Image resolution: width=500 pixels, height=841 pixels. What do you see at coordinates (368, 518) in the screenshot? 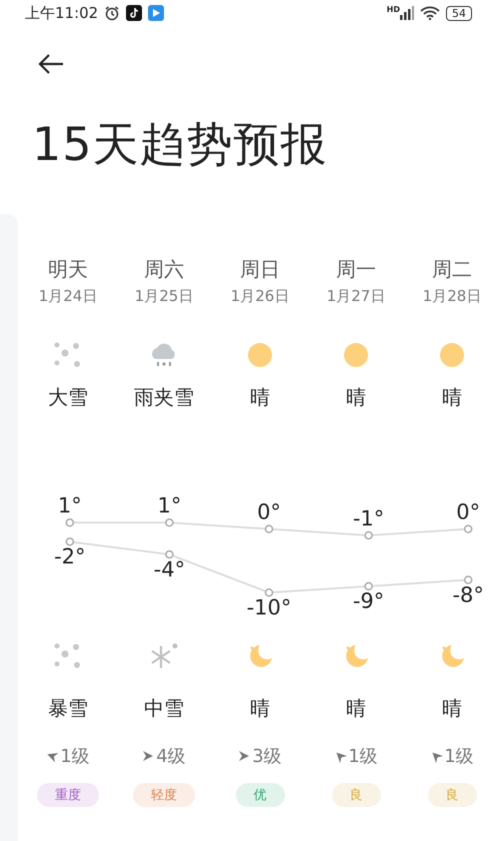
I see `temperature-label: -1°` at bounding box center [368, 518].